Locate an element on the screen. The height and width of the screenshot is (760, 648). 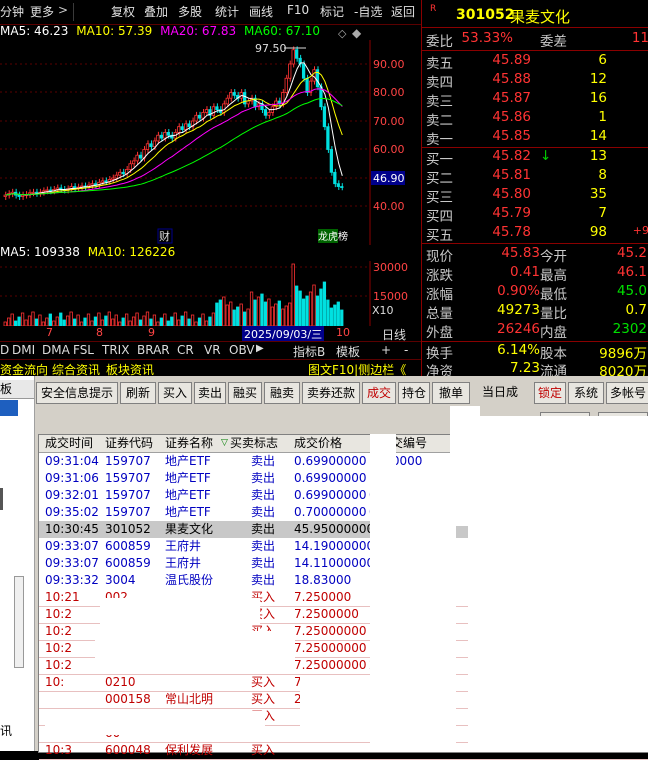
chart-toolbar: 分钟 更多 > 复权 叠加 多股 统计 画线 F10 标记 -自选 返回 is located at coordinates (210, 12).